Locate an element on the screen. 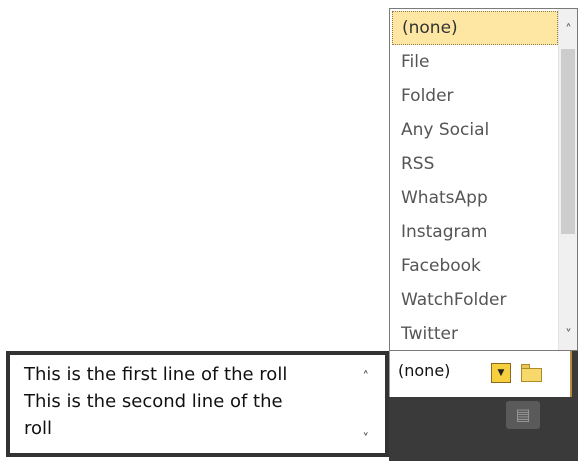 This screenshot has width=578, height=461. dropdown-option-instagram: Instagram is located at coordinates (475, 232).